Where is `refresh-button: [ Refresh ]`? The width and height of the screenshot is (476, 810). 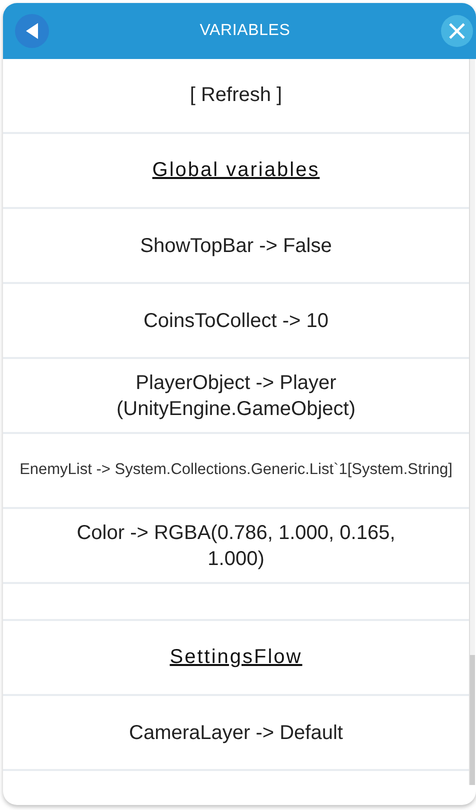
refresh-button: [ Refresh ] is located at coordinates (236, 95).